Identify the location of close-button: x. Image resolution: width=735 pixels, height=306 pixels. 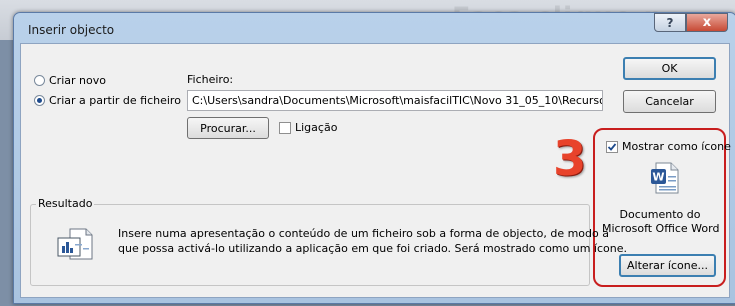
(707, 22).